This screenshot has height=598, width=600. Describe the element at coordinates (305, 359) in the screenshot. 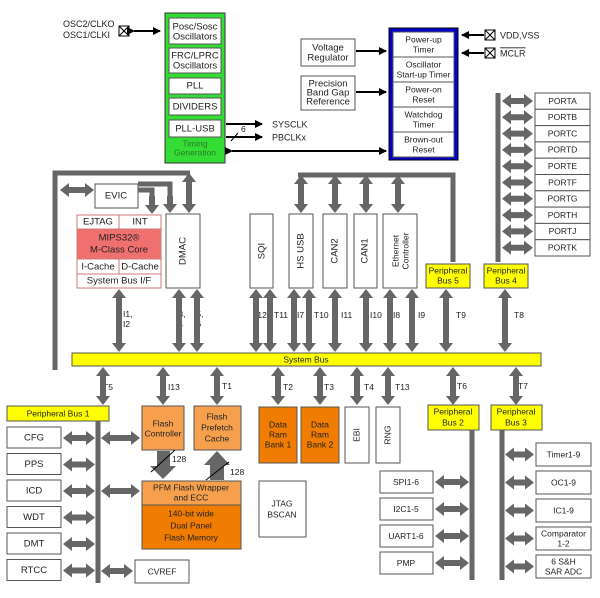

I see `system-bus-label: System Bus` at that location.